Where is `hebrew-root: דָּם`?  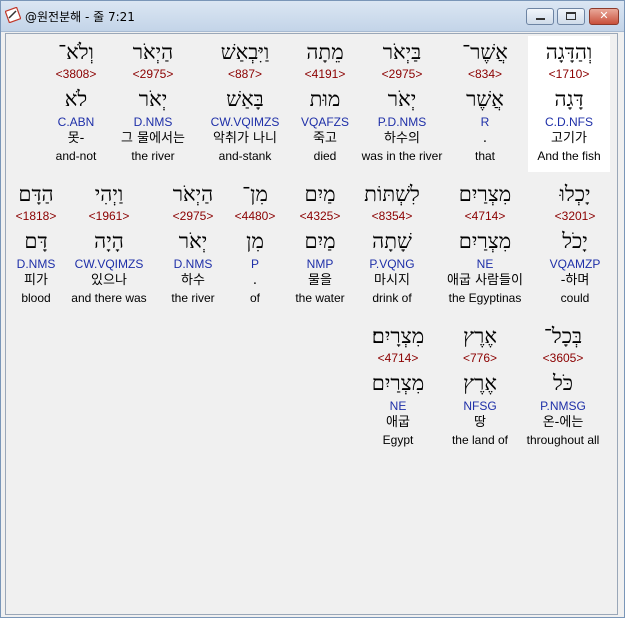
hebrew-root: דָּם is located at coordinates (36, 241).